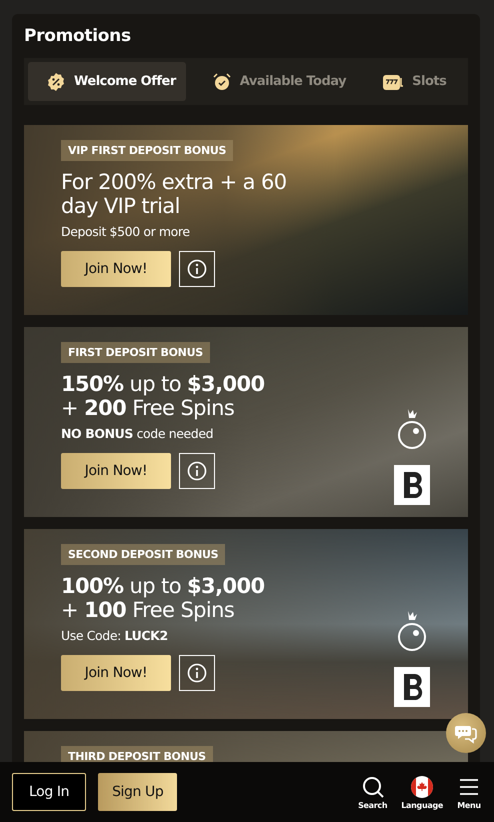 The image size is (494, 822). I want to click on page-title: Promotions, so click(78, 36).